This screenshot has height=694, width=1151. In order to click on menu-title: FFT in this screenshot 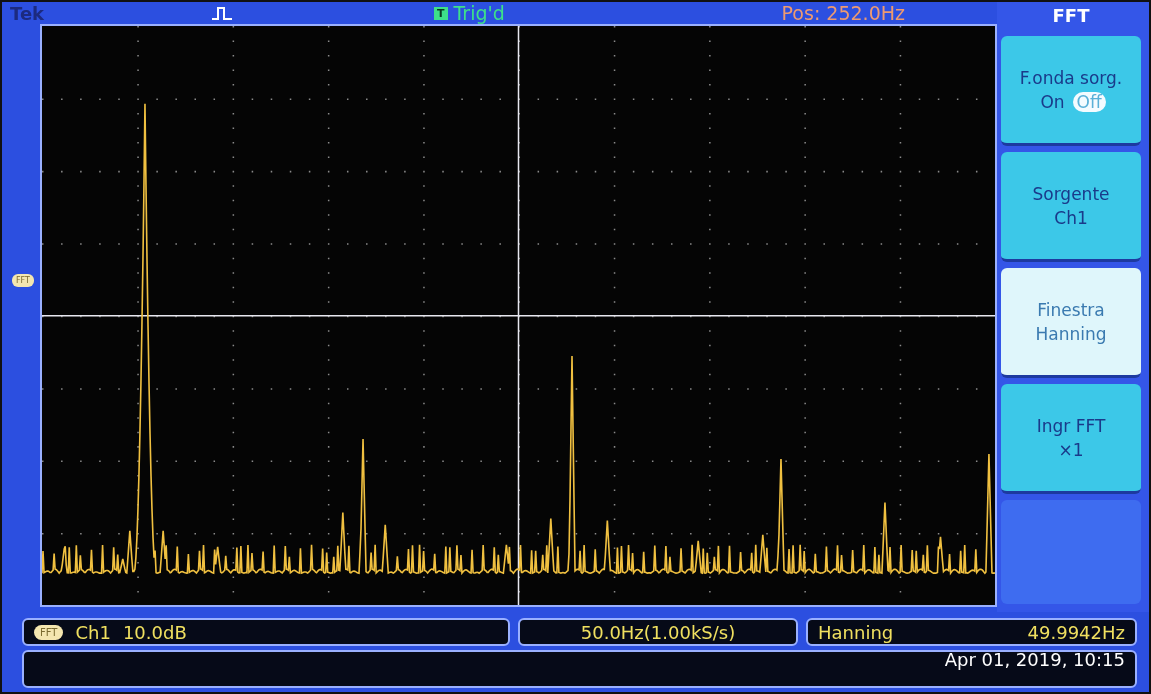, I will do `click(1071, 16)`.